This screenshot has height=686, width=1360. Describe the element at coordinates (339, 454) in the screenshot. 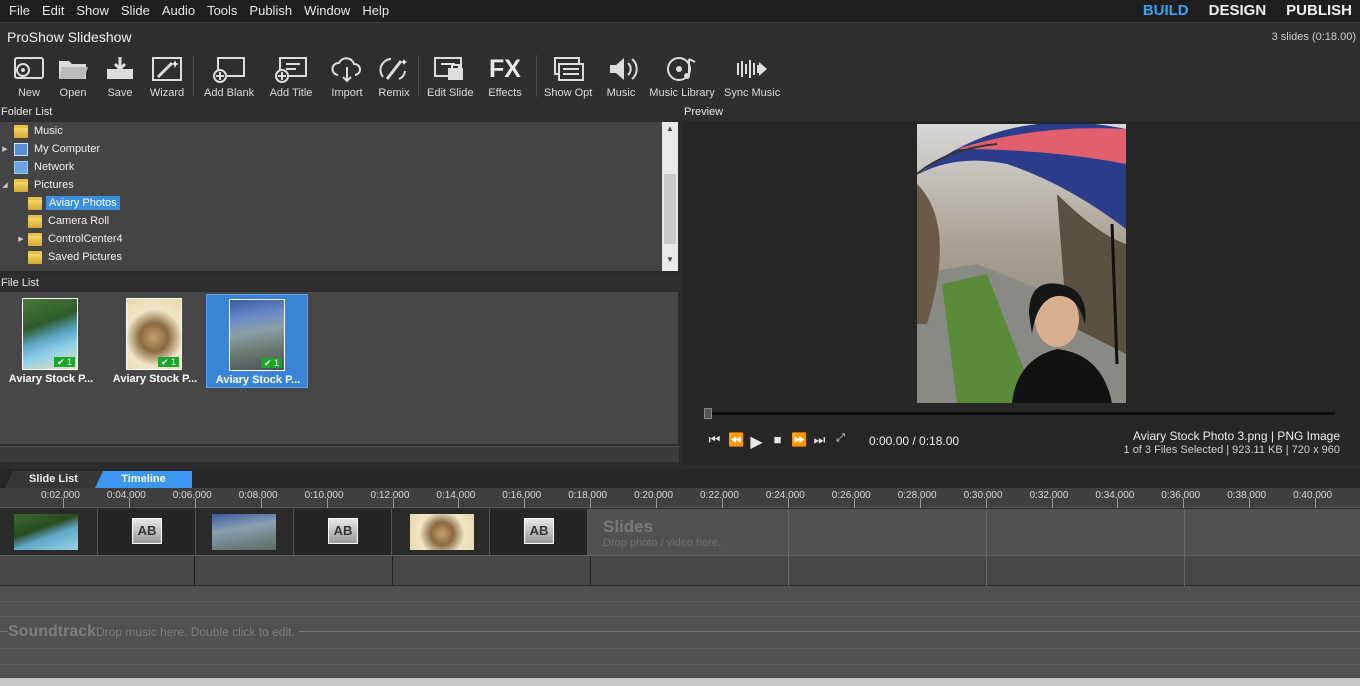

I see `file-list-scrollbar` at that location.